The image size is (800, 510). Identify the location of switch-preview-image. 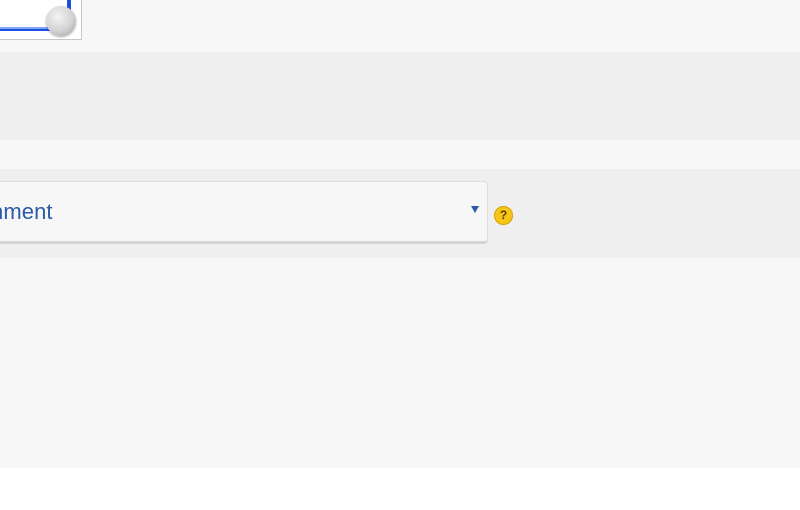
(41, 20).